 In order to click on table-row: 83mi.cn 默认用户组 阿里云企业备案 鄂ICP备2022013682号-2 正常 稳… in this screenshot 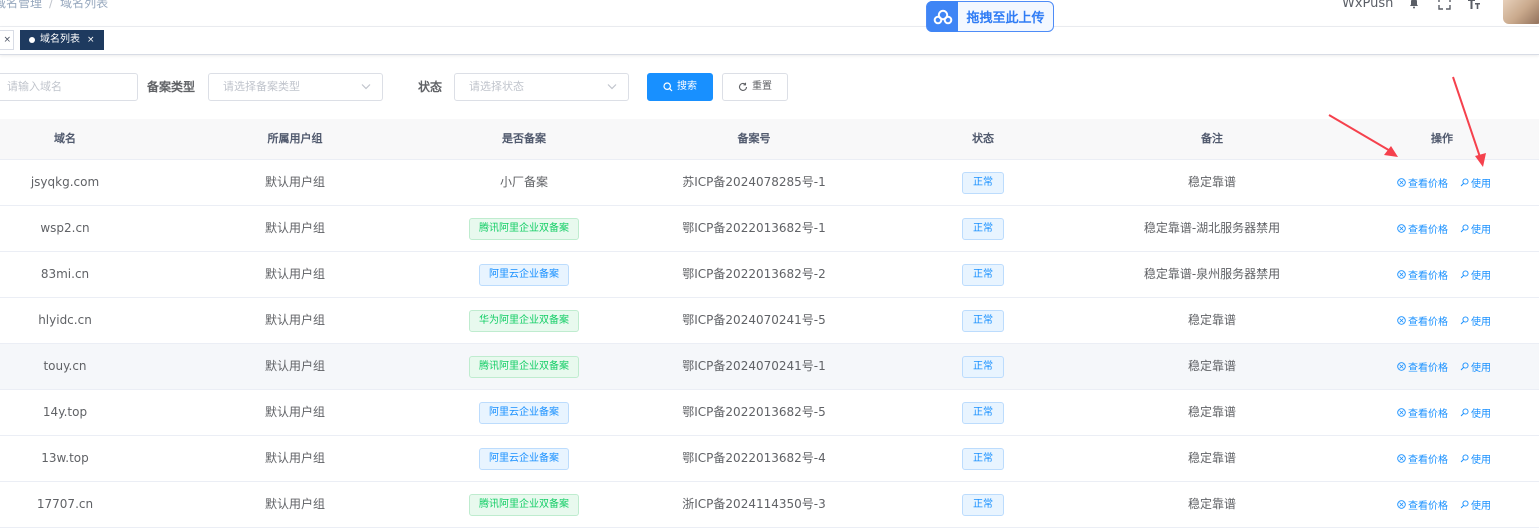, I will do `click(769, 275)`.